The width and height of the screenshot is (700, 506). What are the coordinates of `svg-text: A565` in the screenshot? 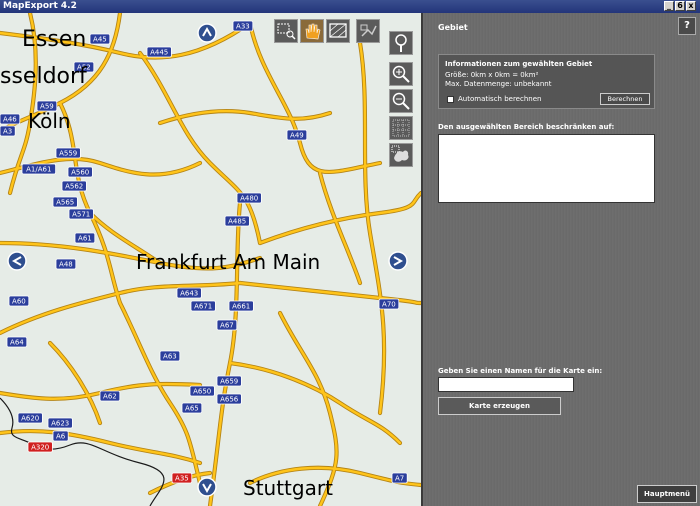 It's located at (65, 203).